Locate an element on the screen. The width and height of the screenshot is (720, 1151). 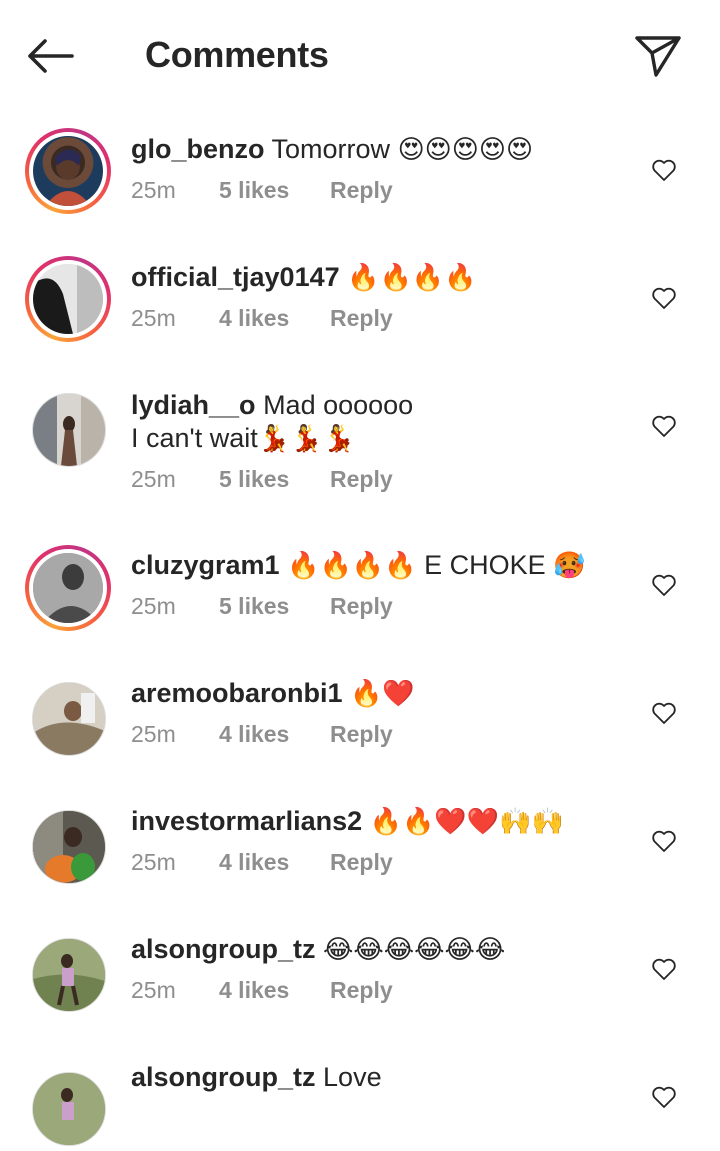
comment-username: official_tjay0147 is located at coordinates (235, 277).